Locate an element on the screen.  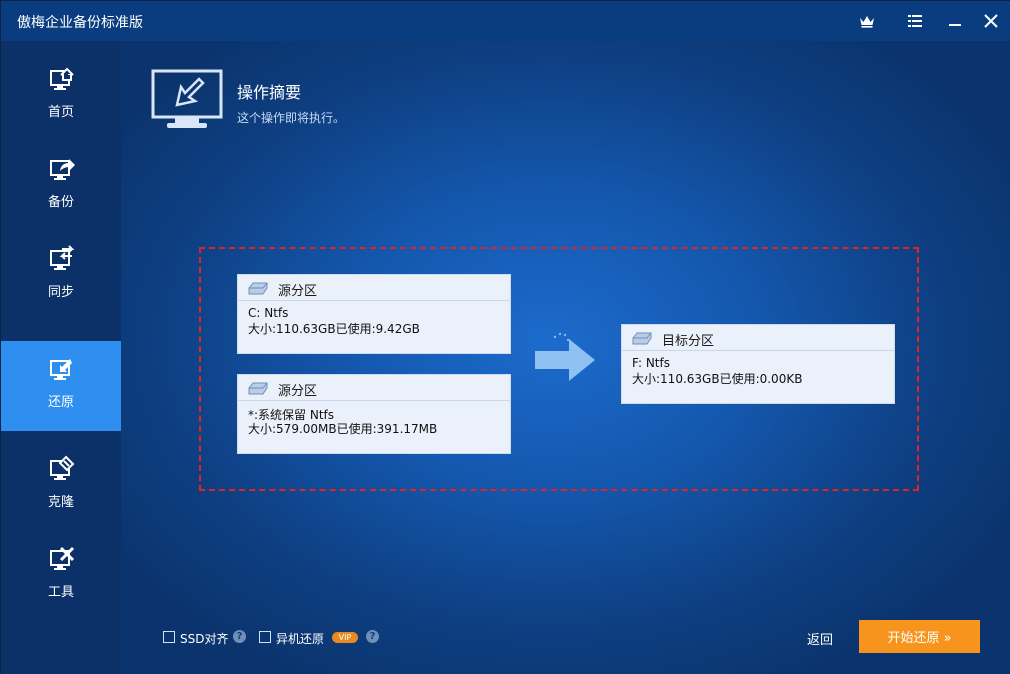
ssd-align-checkbox is located at coordinates (169, 637).